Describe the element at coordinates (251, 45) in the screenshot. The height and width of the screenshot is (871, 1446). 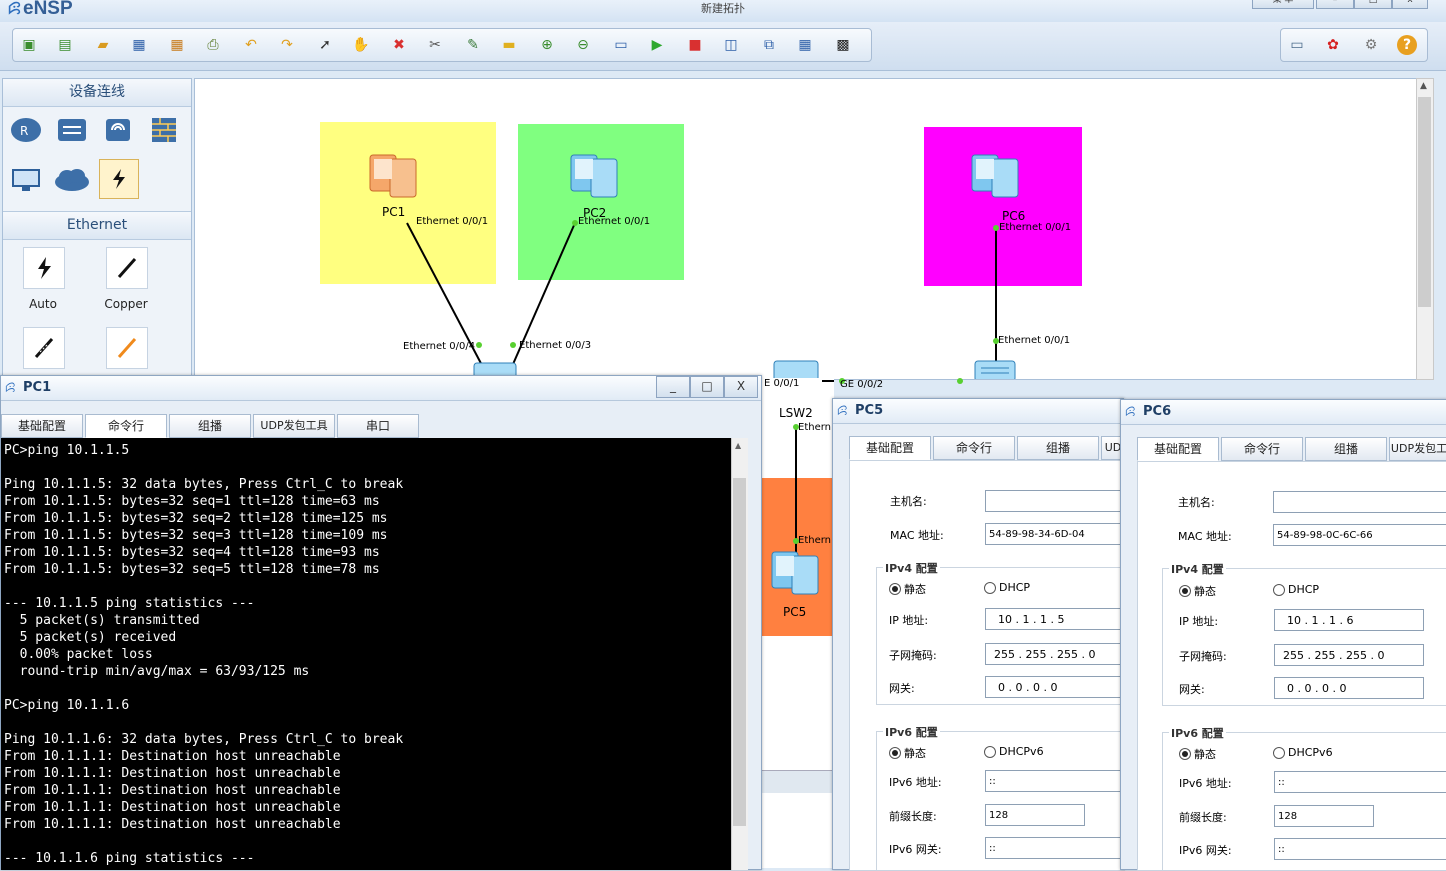
I see `undo-icon: ↶` at that location.